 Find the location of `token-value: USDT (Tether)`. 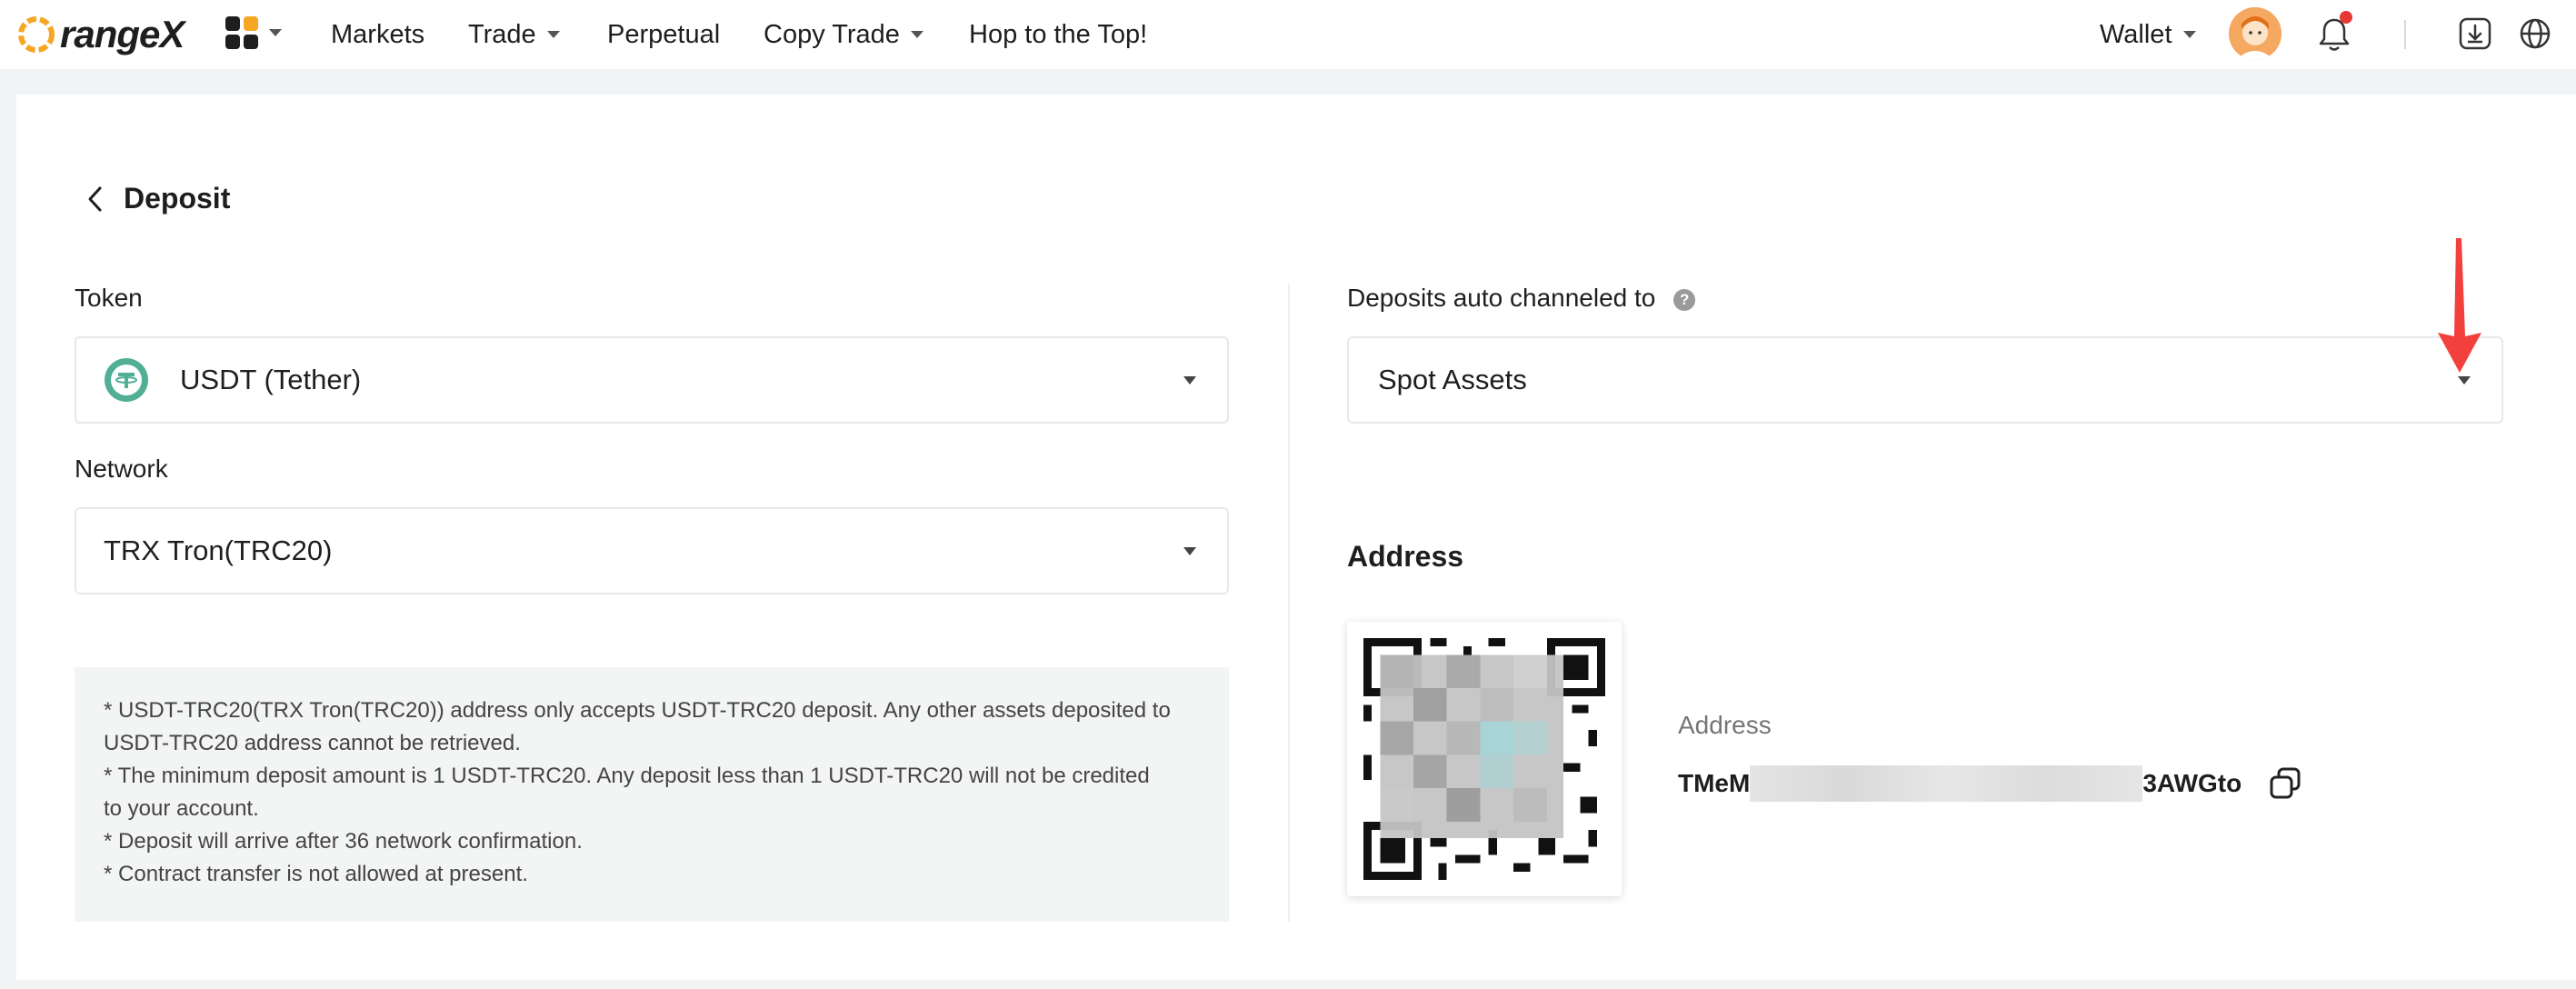

token-value: USDT (Tether) is located at coordinates (271, 379).